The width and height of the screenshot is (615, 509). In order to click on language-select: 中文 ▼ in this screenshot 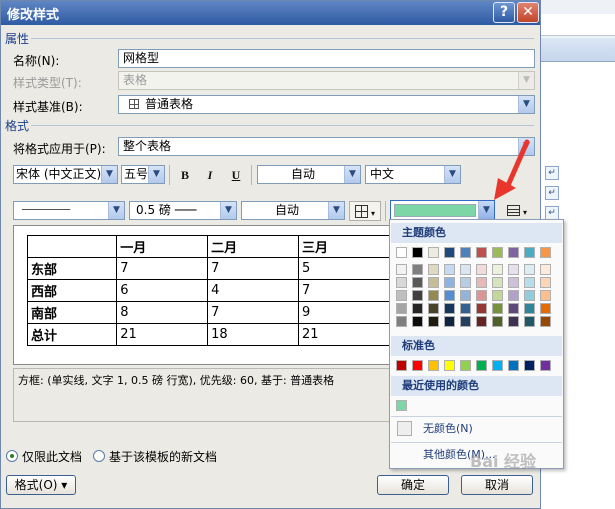, I will do `click(413, 174)`.